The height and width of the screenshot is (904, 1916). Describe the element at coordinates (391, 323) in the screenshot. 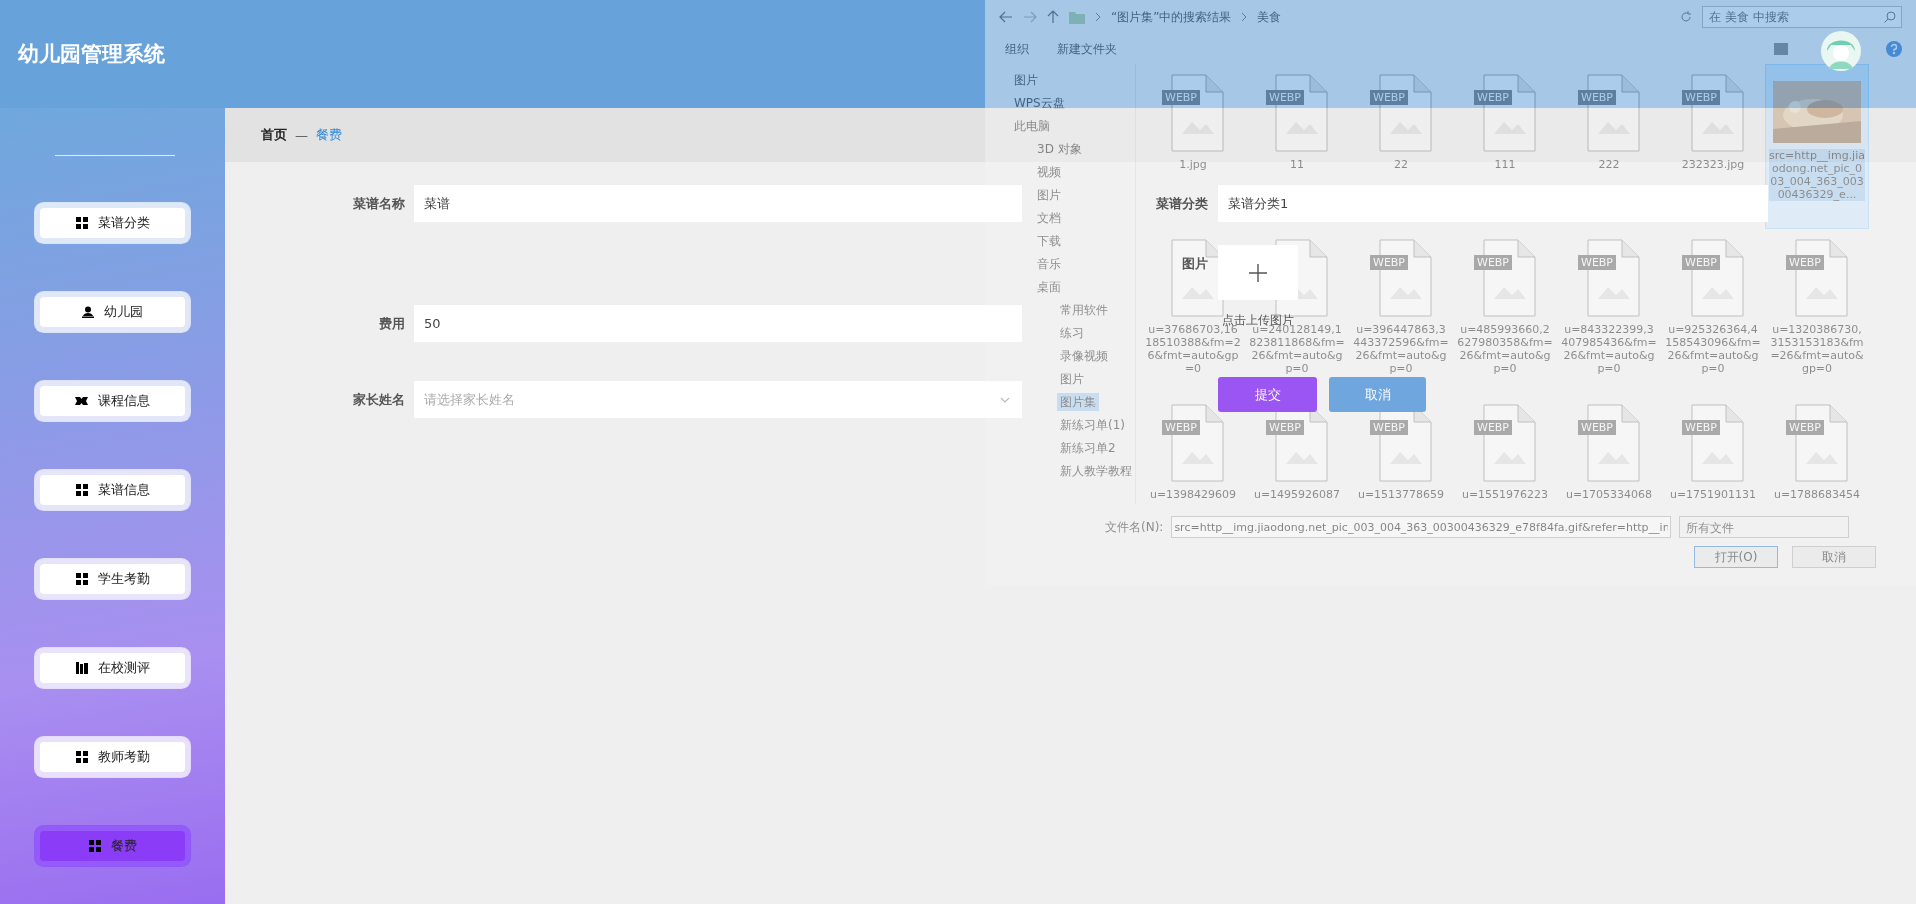

I see `field-label: 费用` at that location.